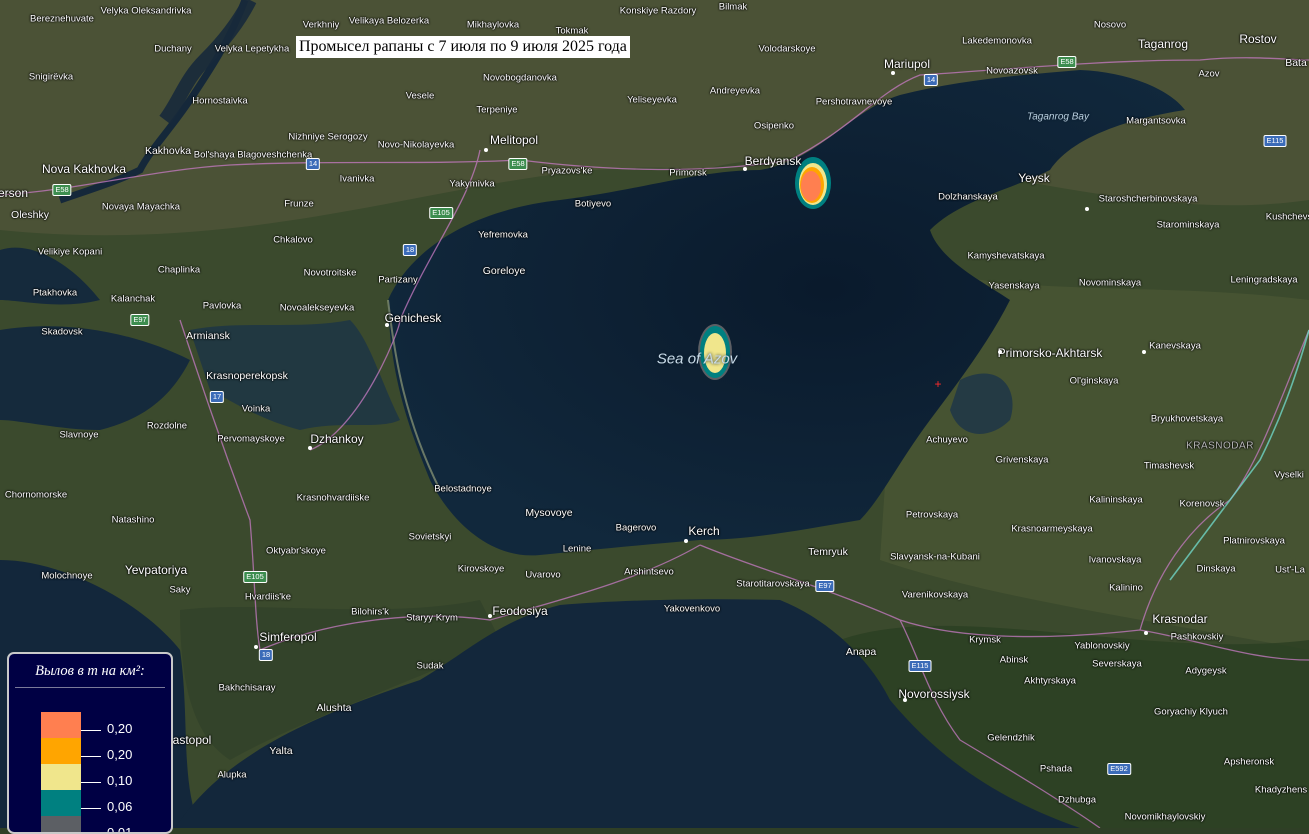 This screenshot has width=1309, height=834. Describe the element at coordinates (567, 171) in the screenshot. I see `place-label: Pryazovs'ke` at that location.